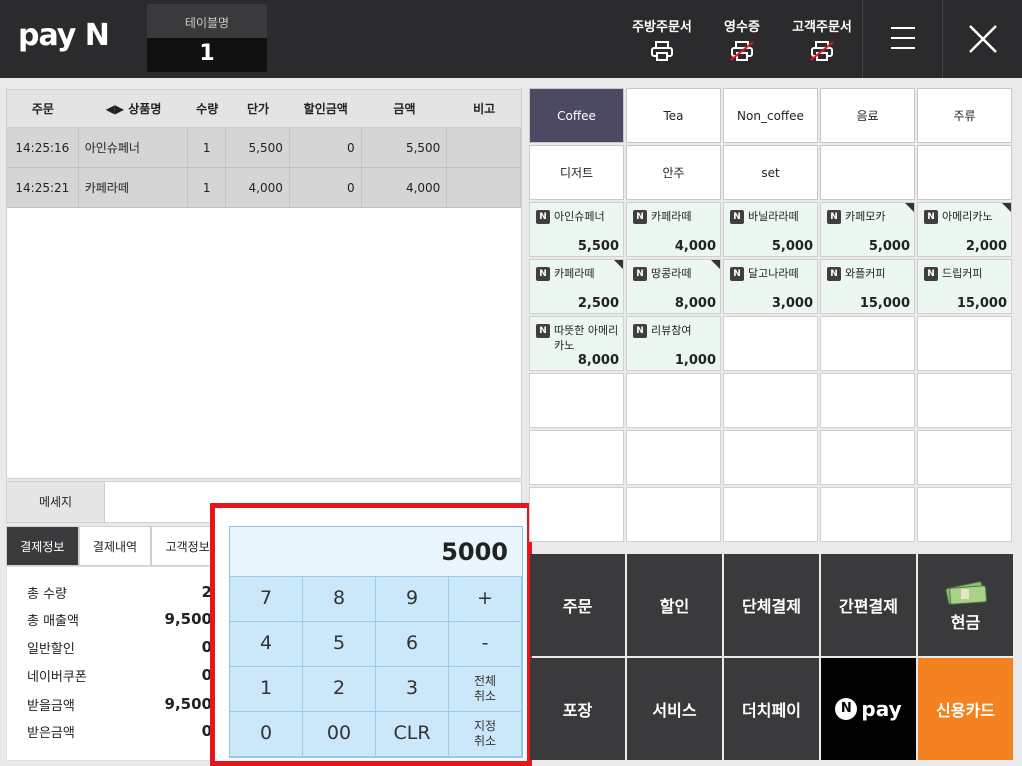 The image size is (1022, 766). Describe the element at coordinates (576, 343) in the screenshot. I see `product-tile: N 따뜻한 아메리카노 8,000` at that location.